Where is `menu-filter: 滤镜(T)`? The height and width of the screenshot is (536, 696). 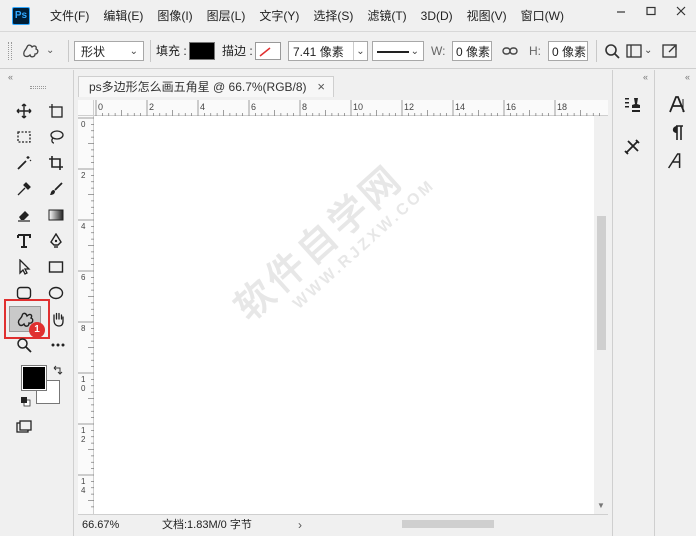 menu-filter: 滤镜(T) is located at coordinates (386, 16).